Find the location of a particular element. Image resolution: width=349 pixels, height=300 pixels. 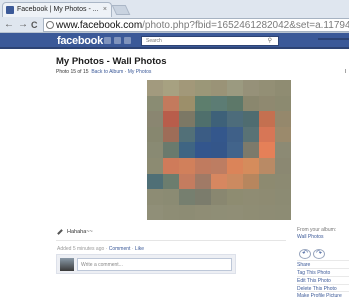

browser-tab: Facebook | My Photos - ... × is located at coordinates (57, 9).